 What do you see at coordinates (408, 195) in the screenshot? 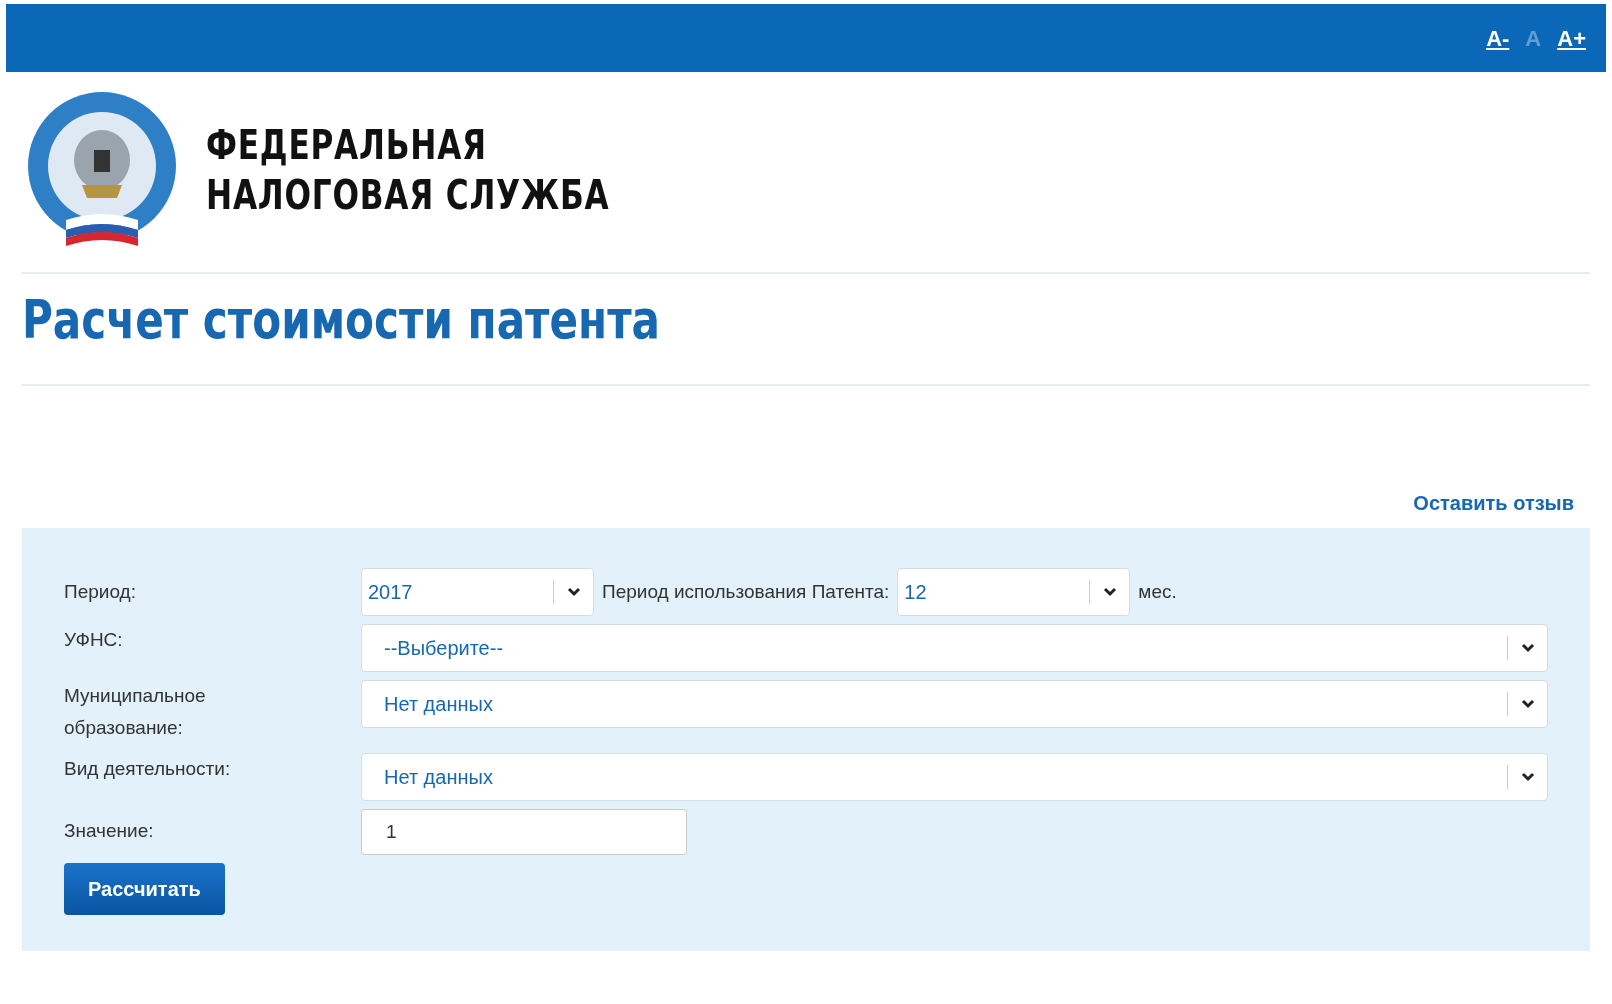
I see `header-title: НАЛОГОВАЯ СЛУЖБА` at bounding box center [408, 195].